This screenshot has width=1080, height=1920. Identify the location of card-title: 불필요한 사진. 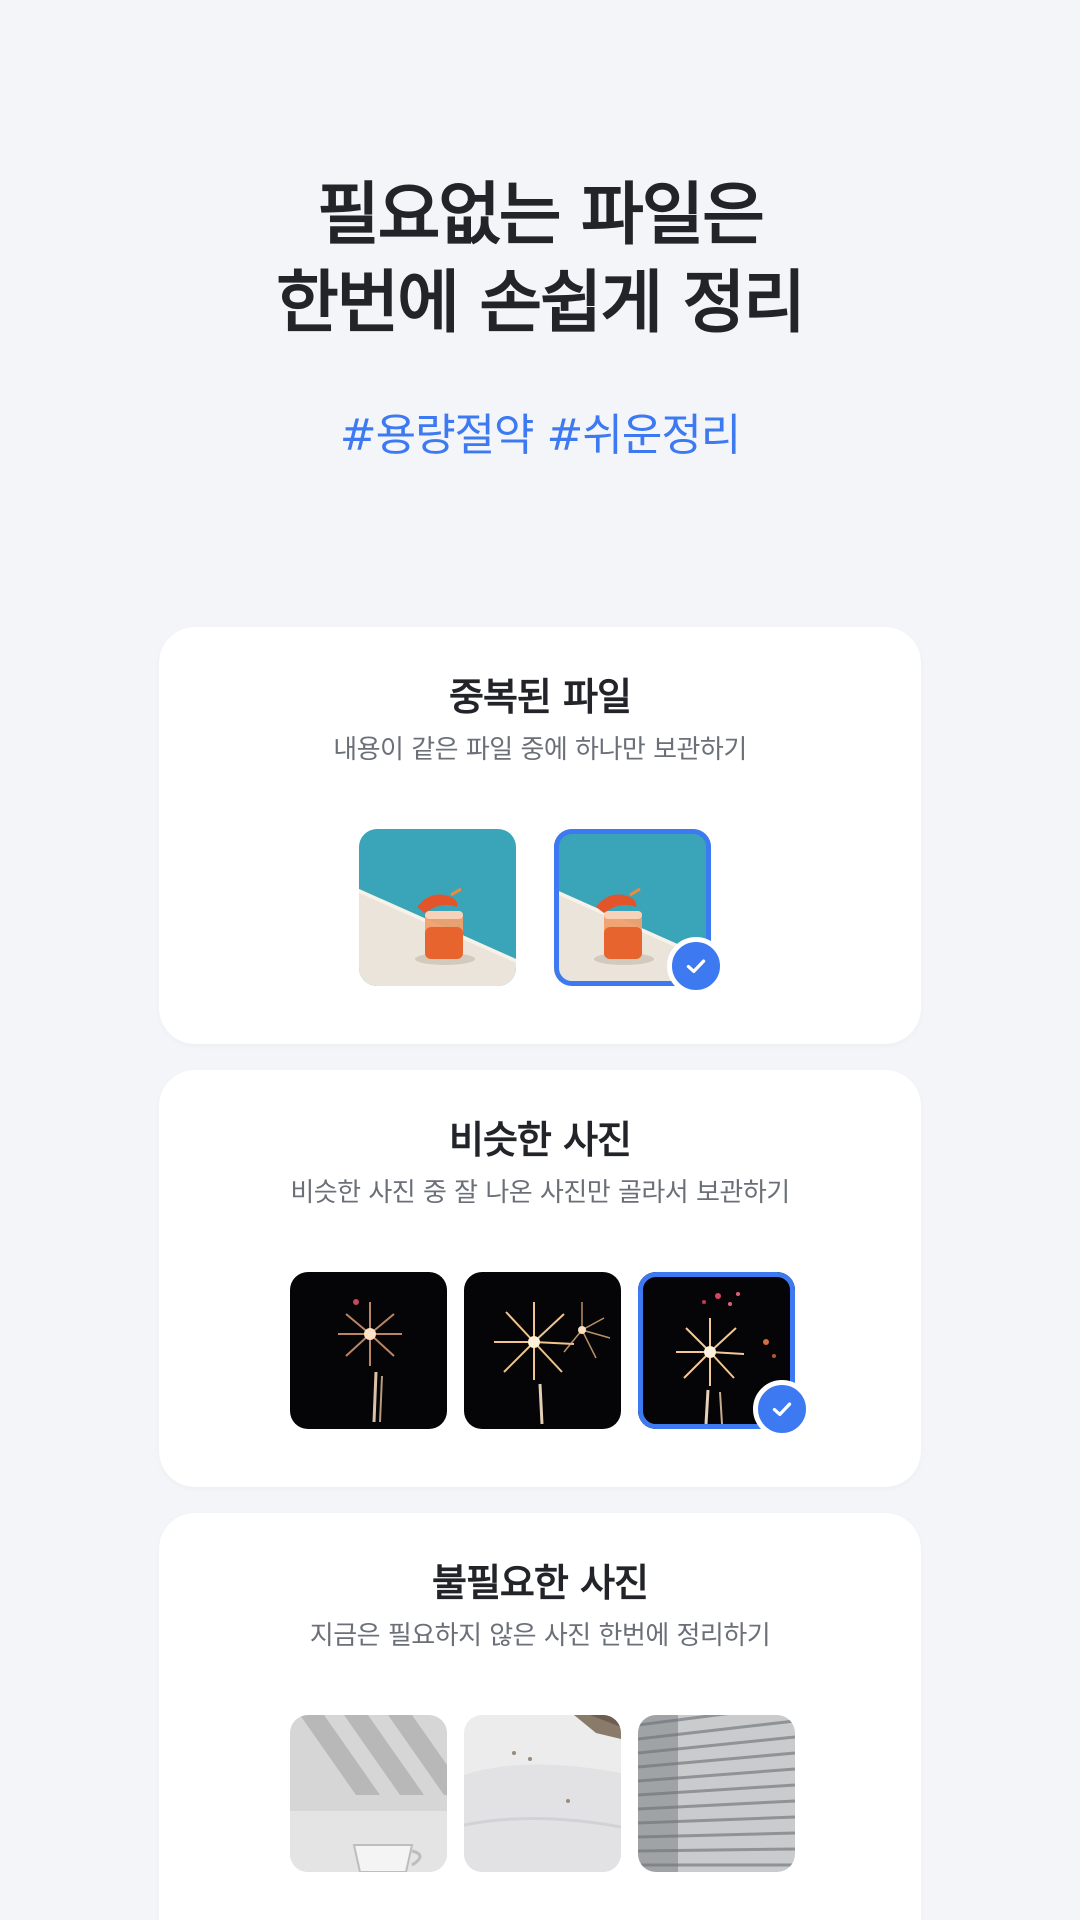
(540, 1583).